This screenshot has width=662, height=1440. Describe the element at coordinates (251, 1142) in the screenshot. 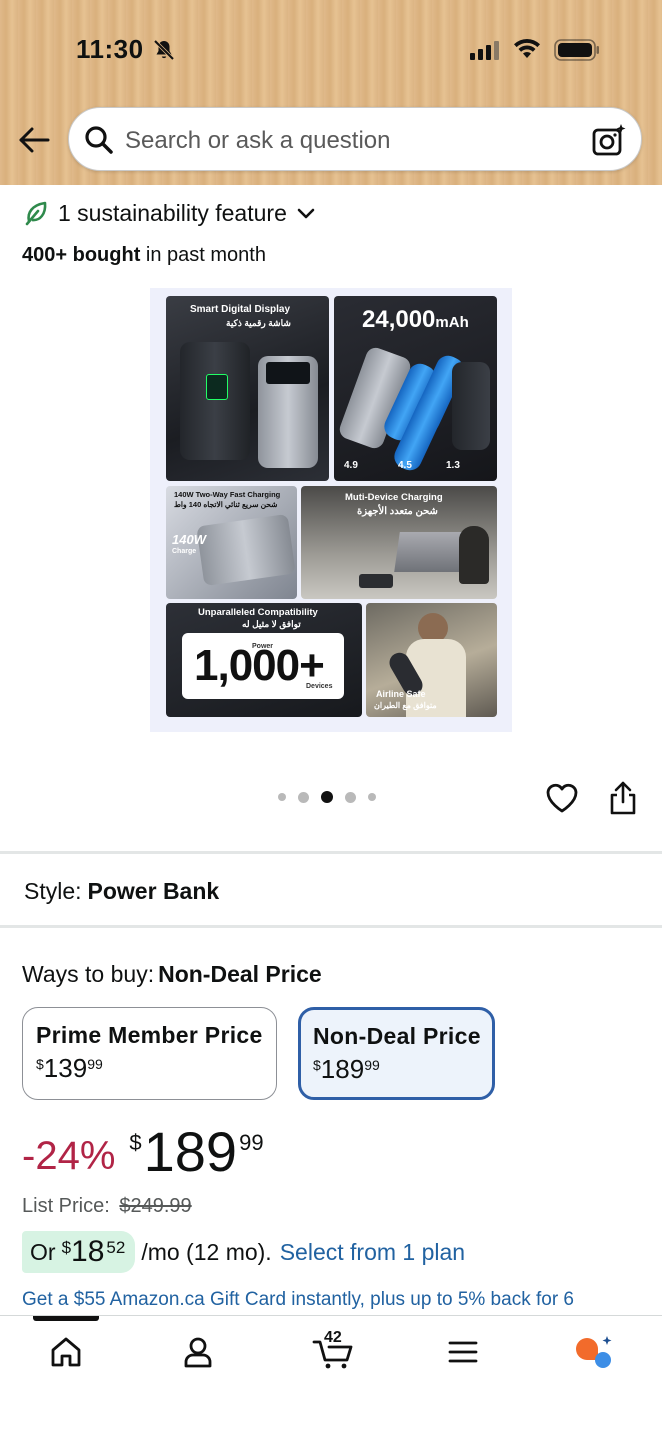

I see `price-fraction: 99` at that location.